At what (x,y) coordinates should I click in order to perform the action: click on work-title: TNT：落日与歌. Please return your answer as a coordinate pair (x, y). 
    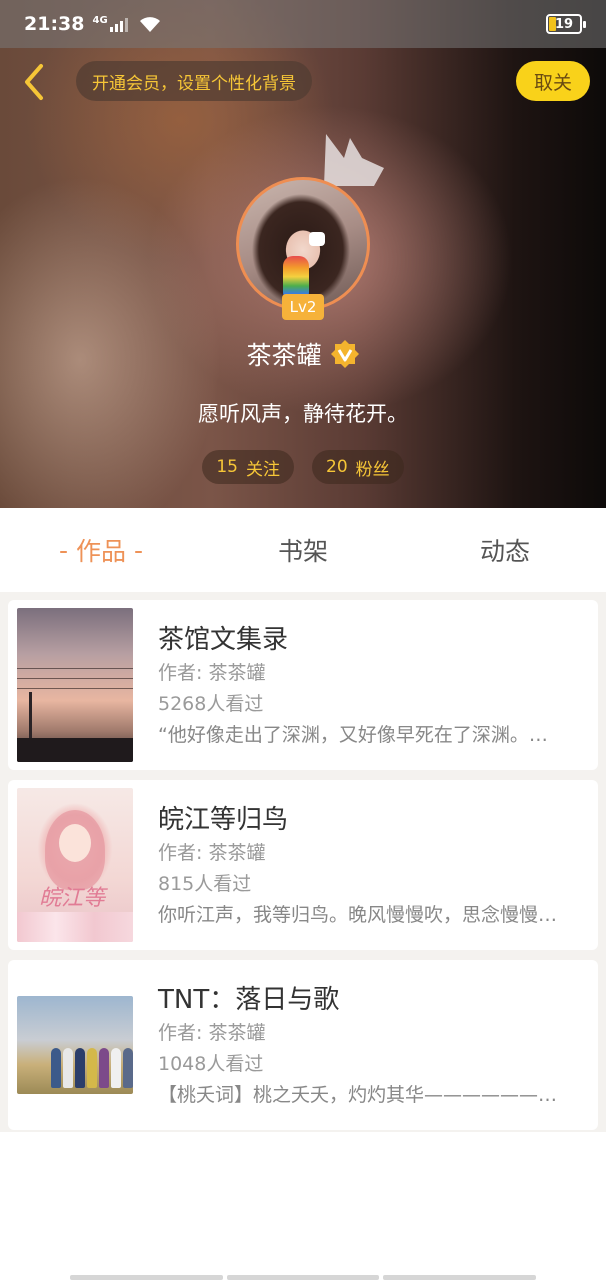
    Looking at the image, I should click on (249, 1000).